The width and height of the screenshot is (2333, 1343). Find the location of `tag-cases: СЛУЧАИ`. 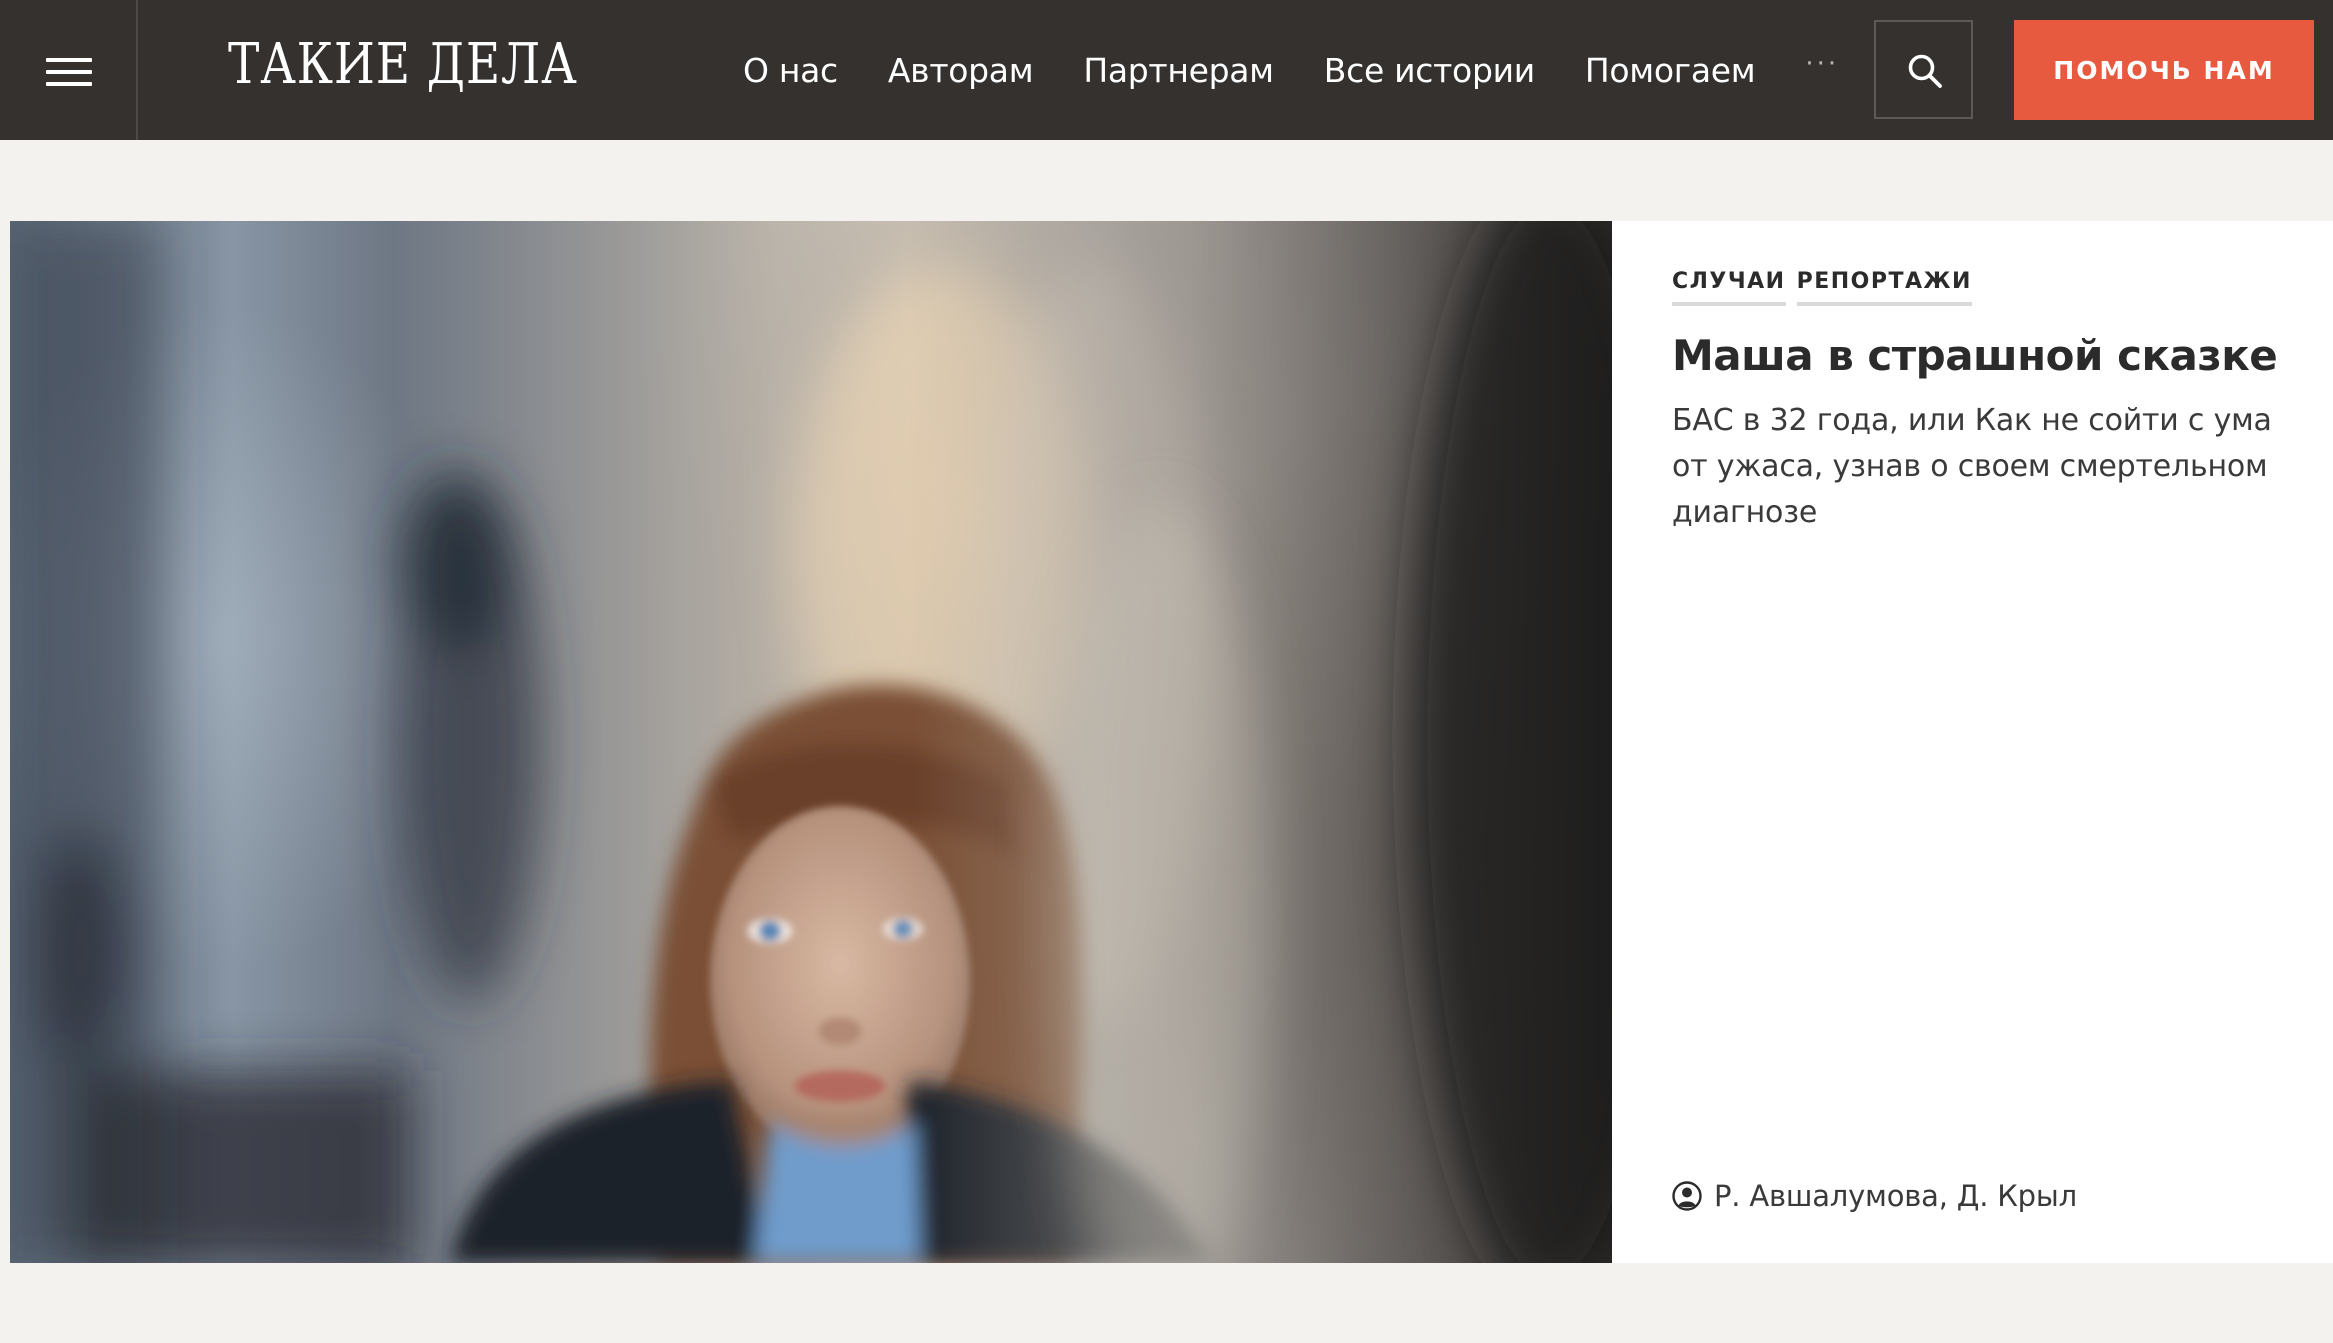

tag-cases: СЛУЧАИ is located at coordinates (1729, 287).